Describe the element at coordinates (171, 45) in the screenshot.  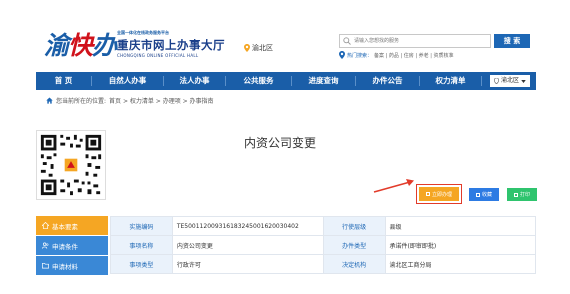
I see `site-title: 重庆市网上办事大厅` at that location.